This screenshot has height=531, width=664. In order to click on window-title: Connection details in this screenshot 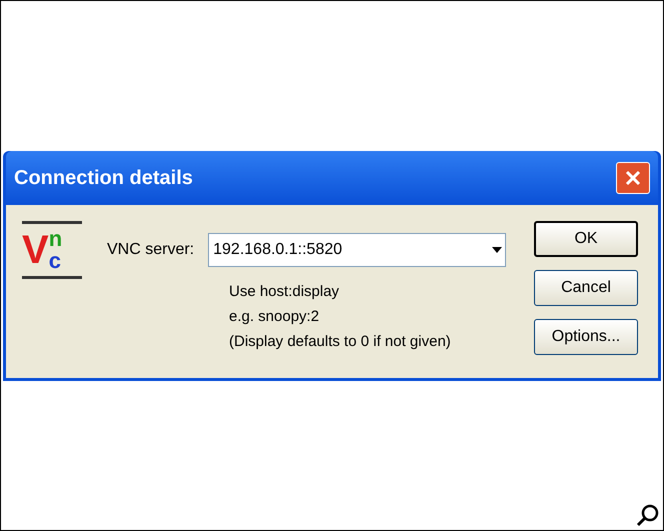, I will do `click(103, 178)`.